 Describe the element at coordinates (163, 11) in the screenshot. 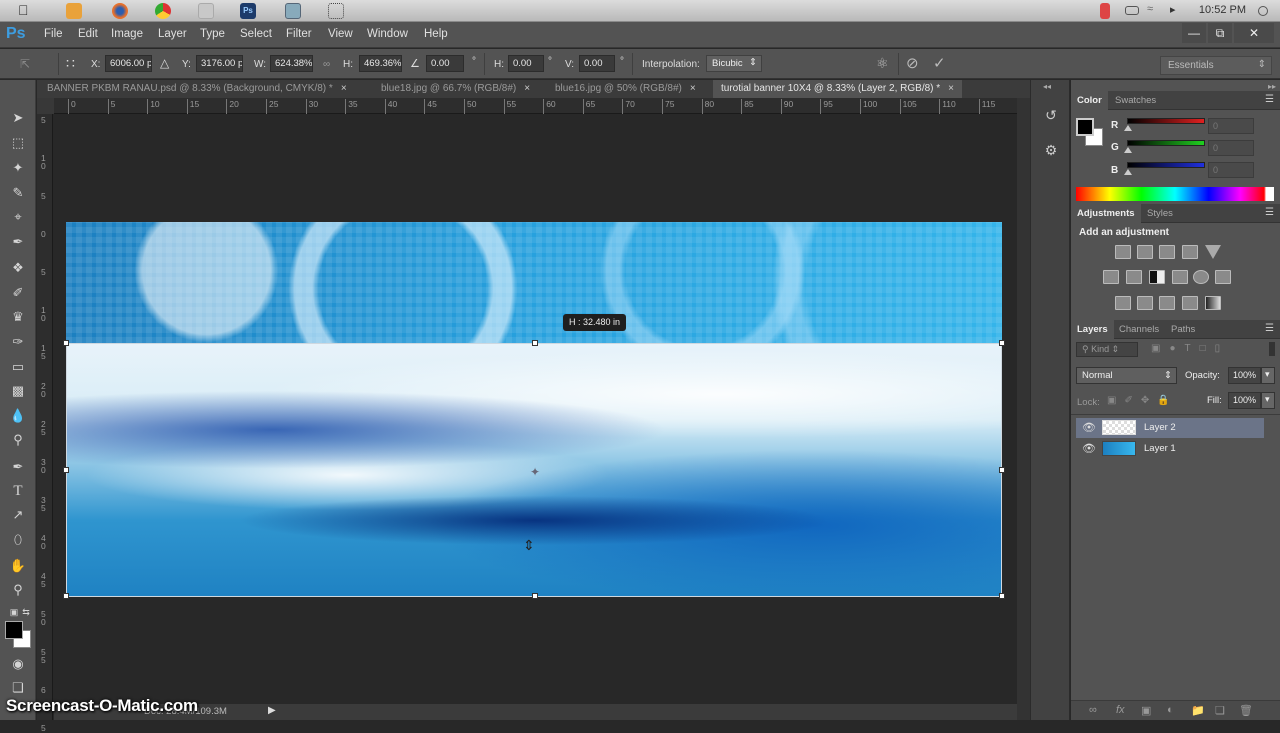

I see `chrome-icon` at that location.